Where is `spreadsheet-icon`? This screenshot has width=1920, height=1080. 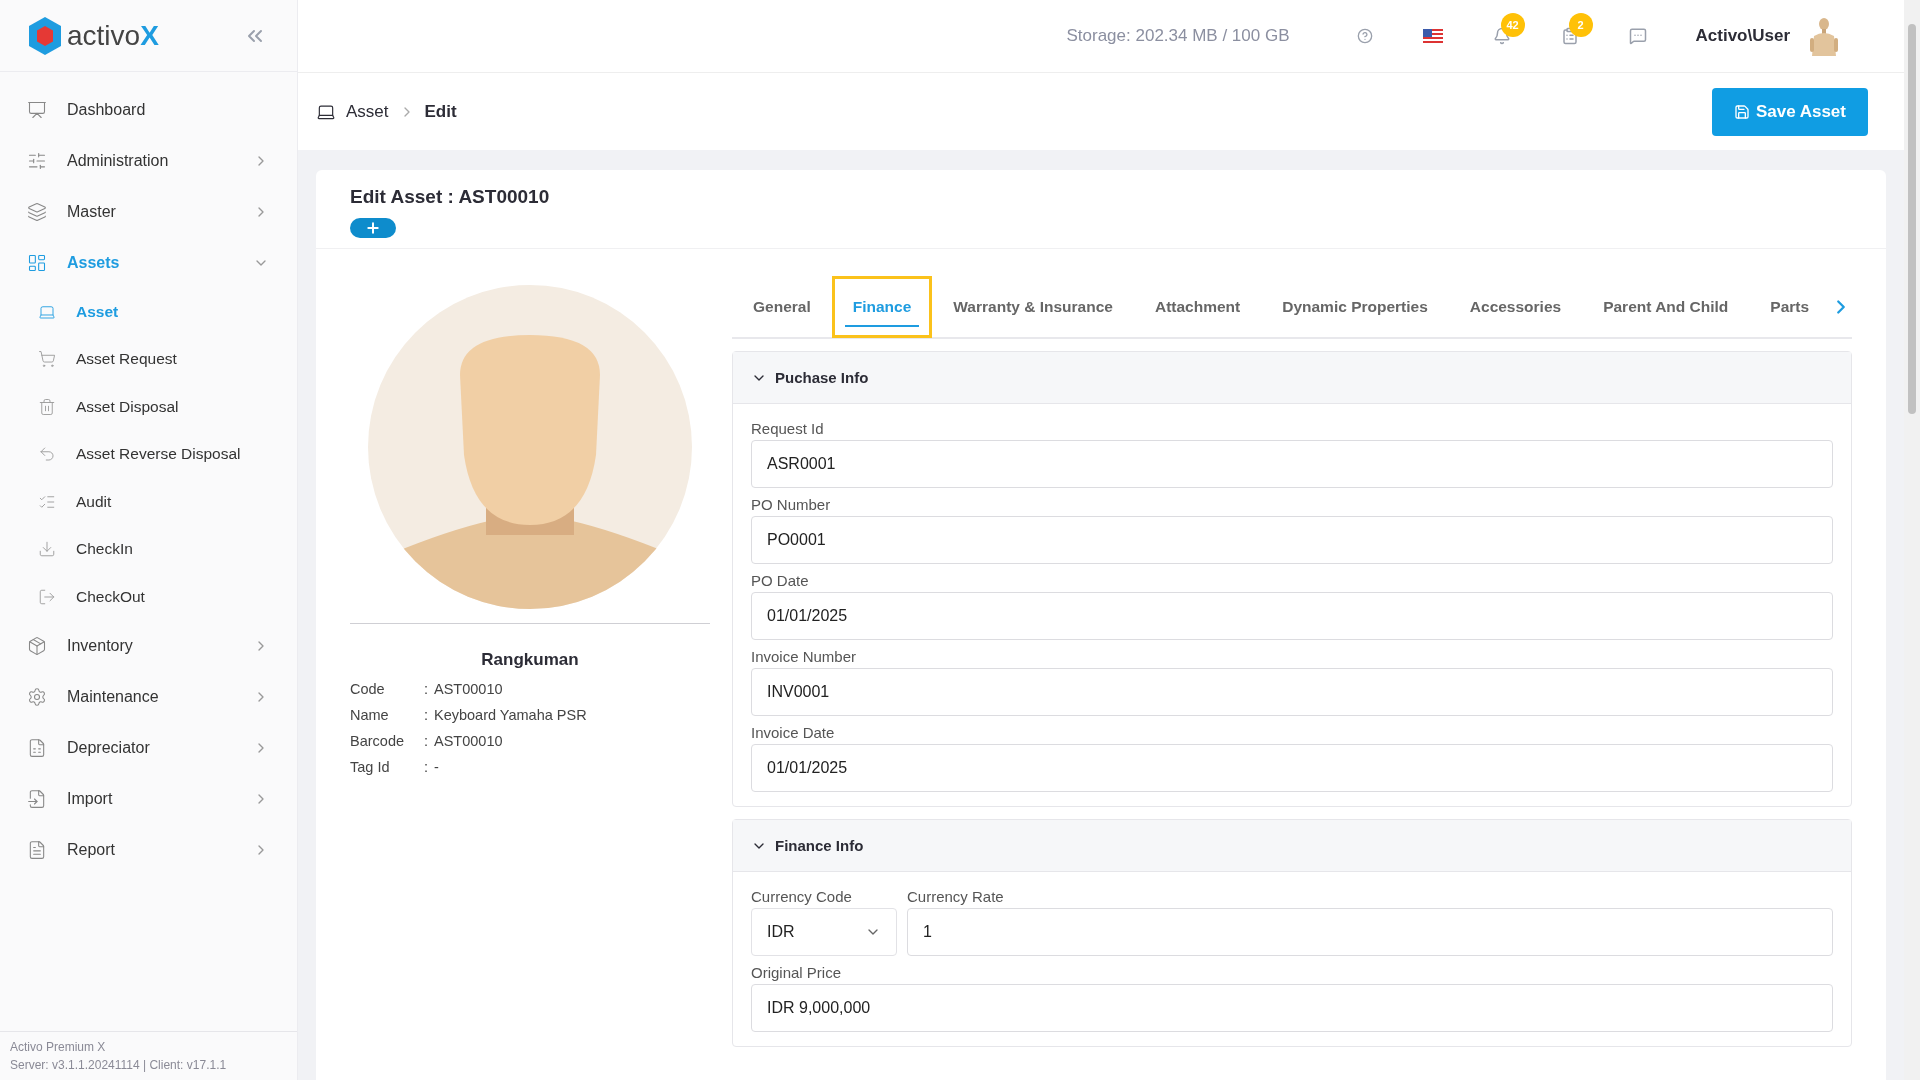 spreadsheet-icon is located at coordinates (37, 748).